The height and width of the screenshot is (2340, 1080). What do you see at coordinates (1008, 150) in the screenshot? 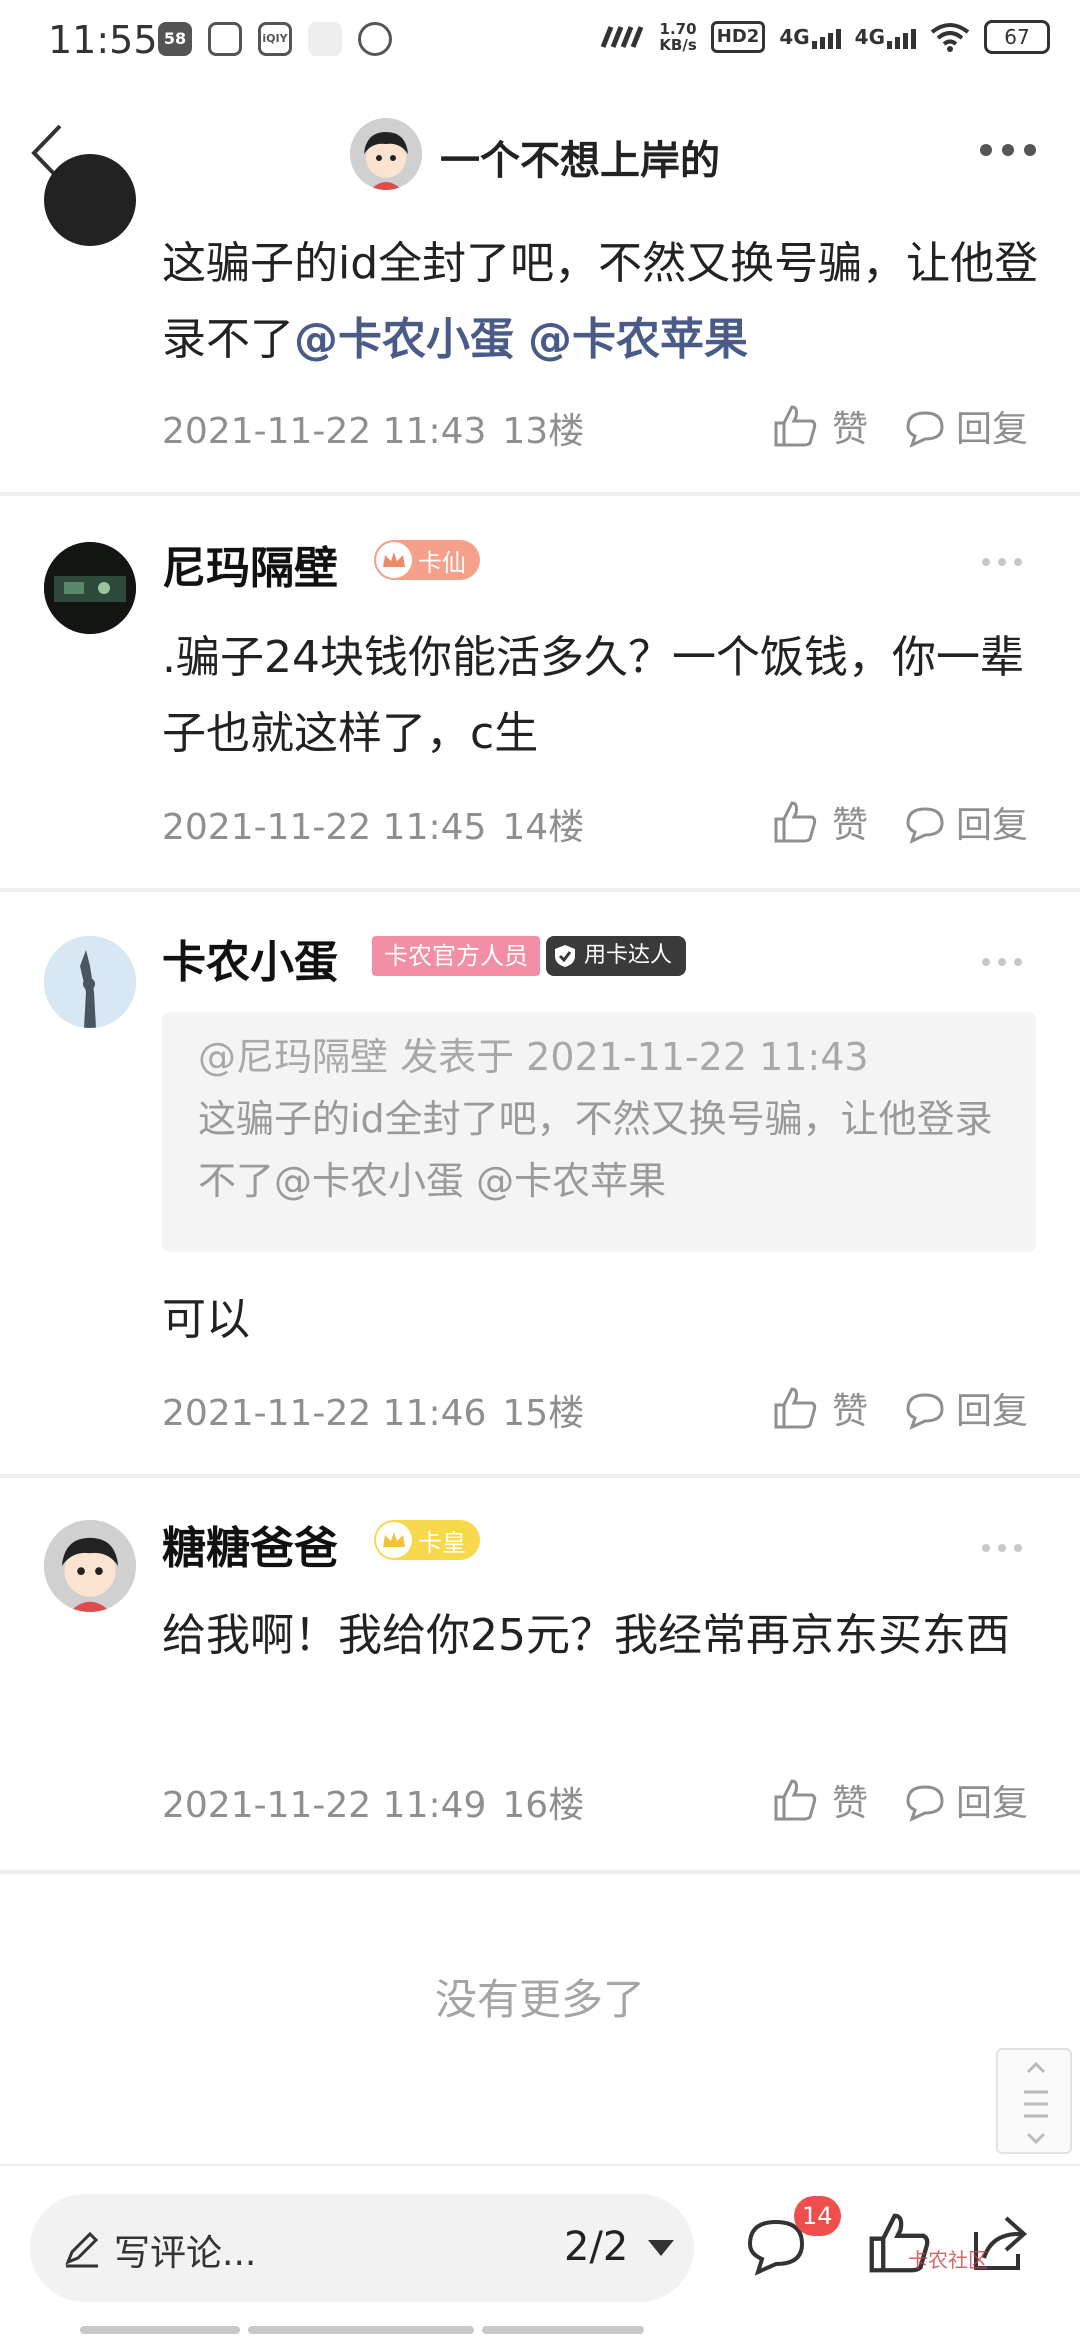
I see `more-options-button` at bounding box center [1008, 150].